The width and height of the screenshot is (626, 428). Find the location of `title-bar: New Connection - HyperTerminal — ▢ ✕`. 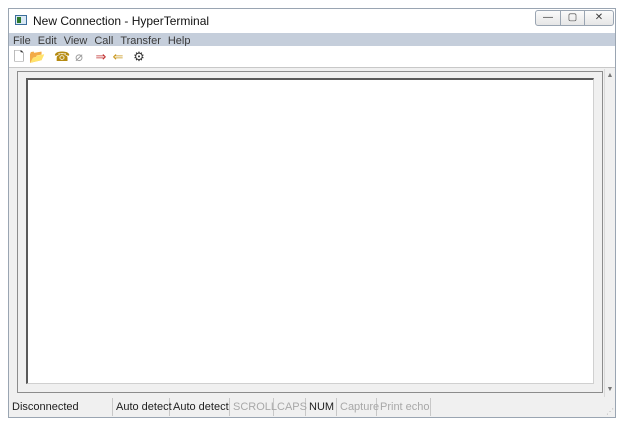

title-bar: New Connection - HyperTerminal — ▢ ✕ is located at coordinates (312, 21).